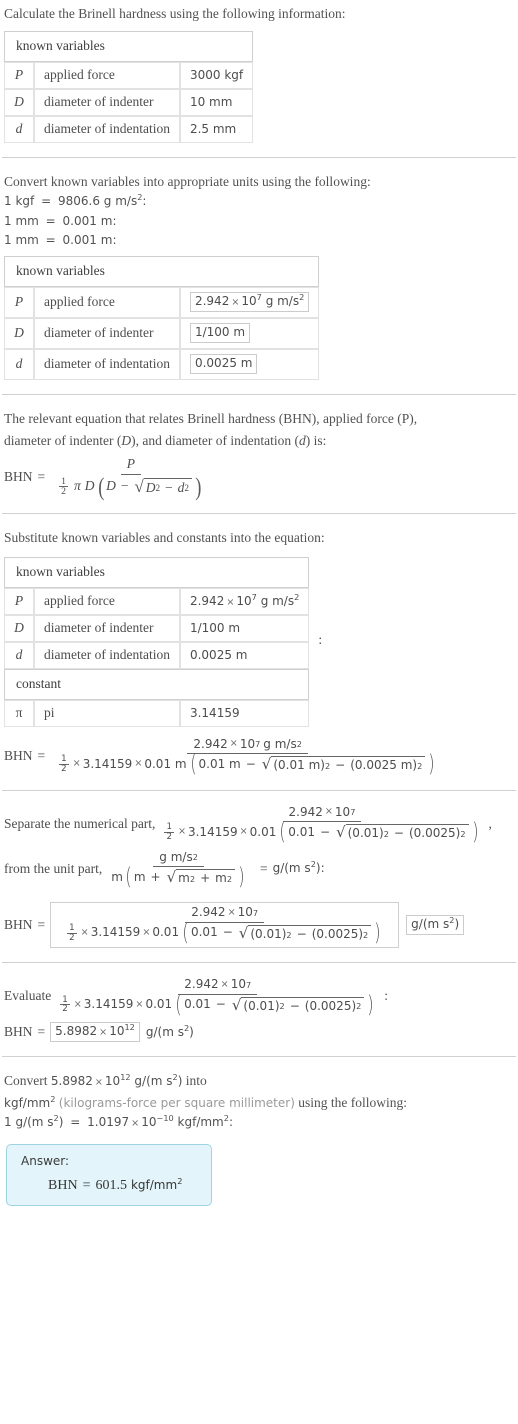 The height and width of the screenshot is (1424, 518). I want to click on table-row: P applied force 2.942 × 107 g m/s2, so click(157, 601).